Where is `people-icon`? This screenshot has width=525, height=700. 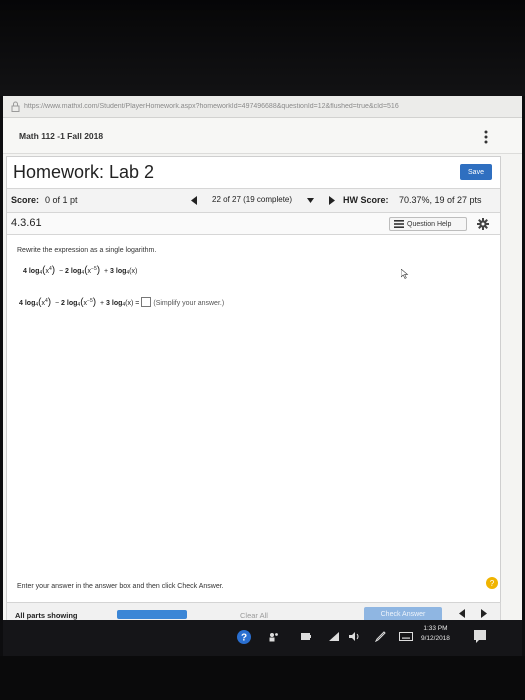 people-icon is located at coordinates (274, 637).